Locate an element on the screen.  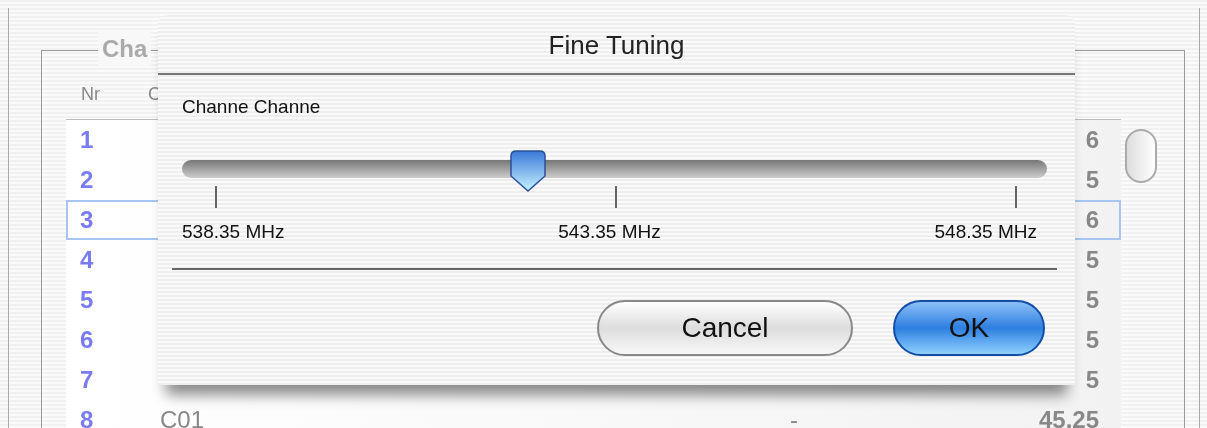
frequency-value: 45.25 is located at coordinates (1068, 416).